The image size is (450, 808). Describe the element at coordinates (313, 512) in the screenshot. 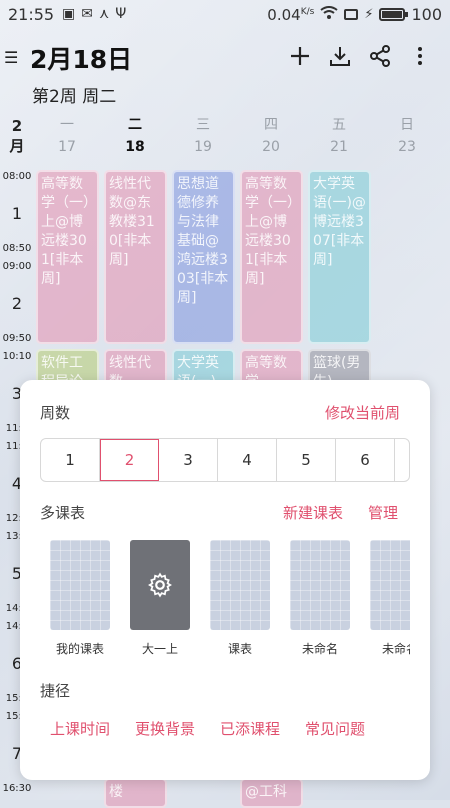

I see `new-schedule-button: 新建课表` at that location.